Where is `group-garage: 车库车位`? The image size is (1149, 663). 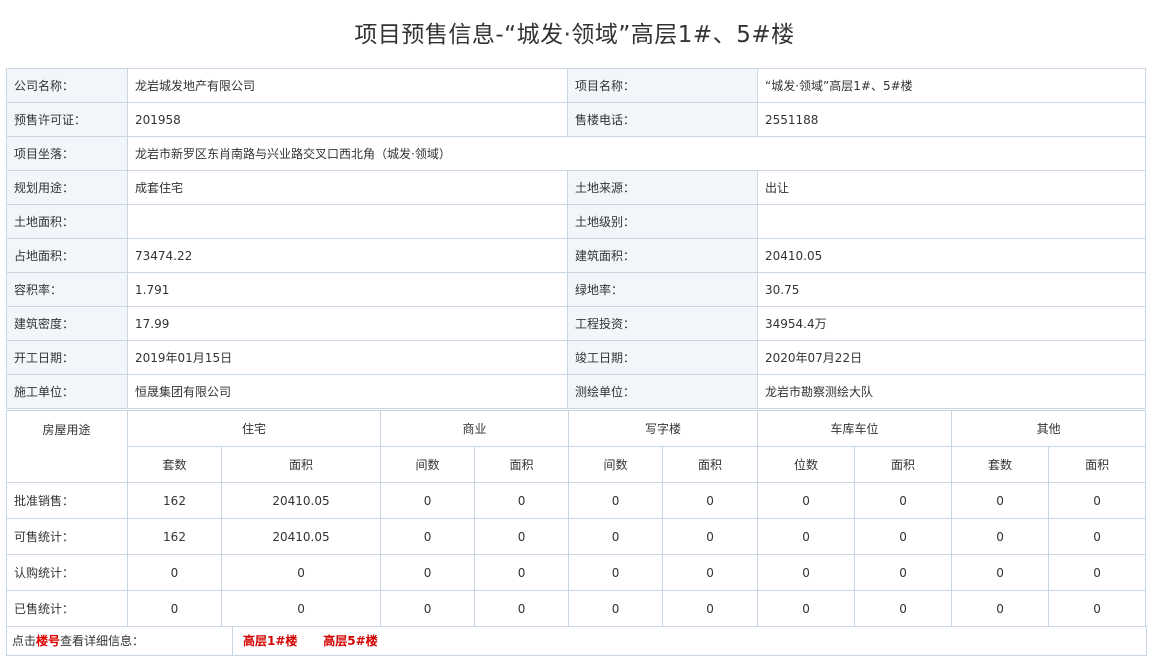
group-garage: 车库车位 is located at coordinates (855, 428).